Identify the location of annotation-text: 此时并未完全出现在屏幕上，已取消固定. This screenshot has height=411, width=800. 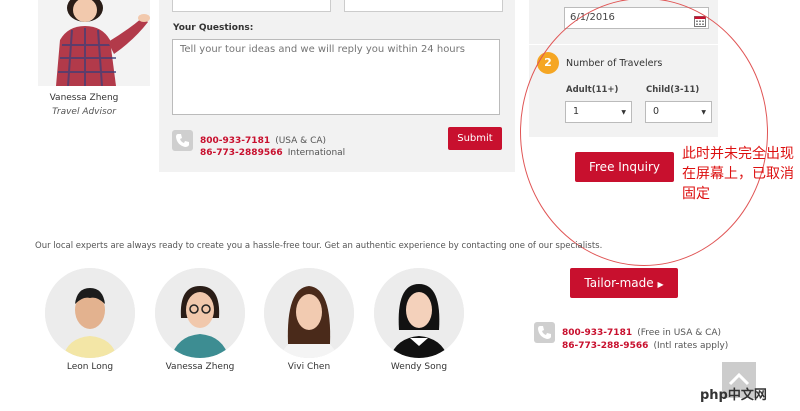
(738, 174).